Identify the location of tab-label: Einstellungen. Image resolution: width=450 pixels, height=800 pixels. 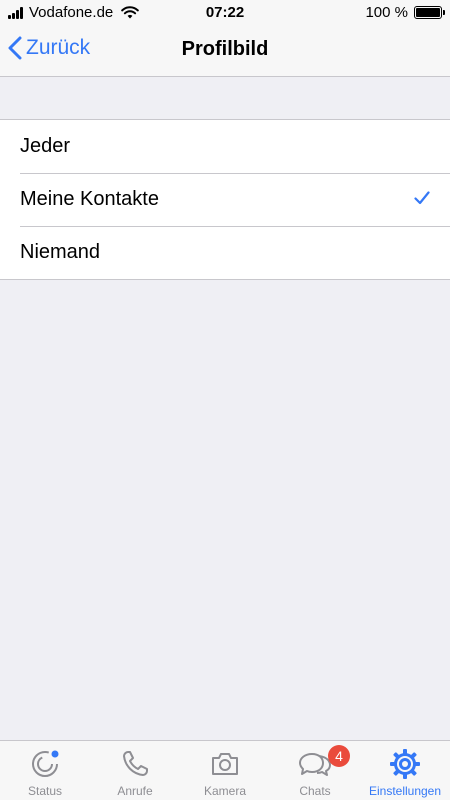
(405, 791).